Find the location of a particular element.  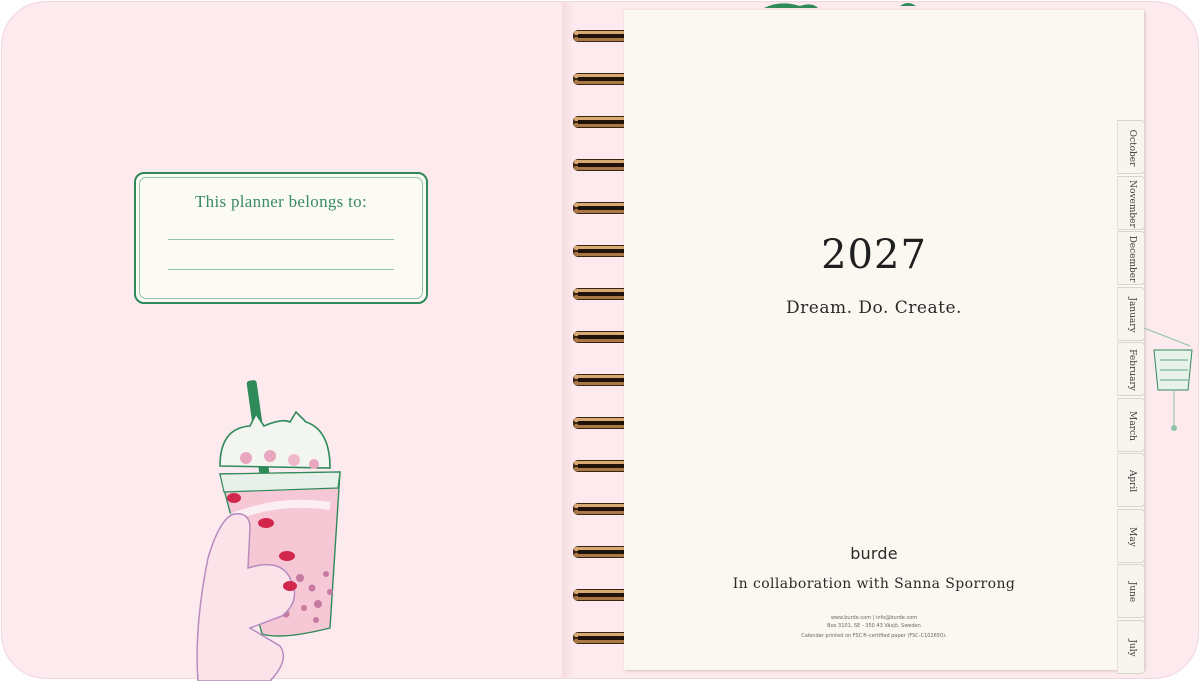

nameplate-title: This planner belongs to: is located at coordinates (281, 201).